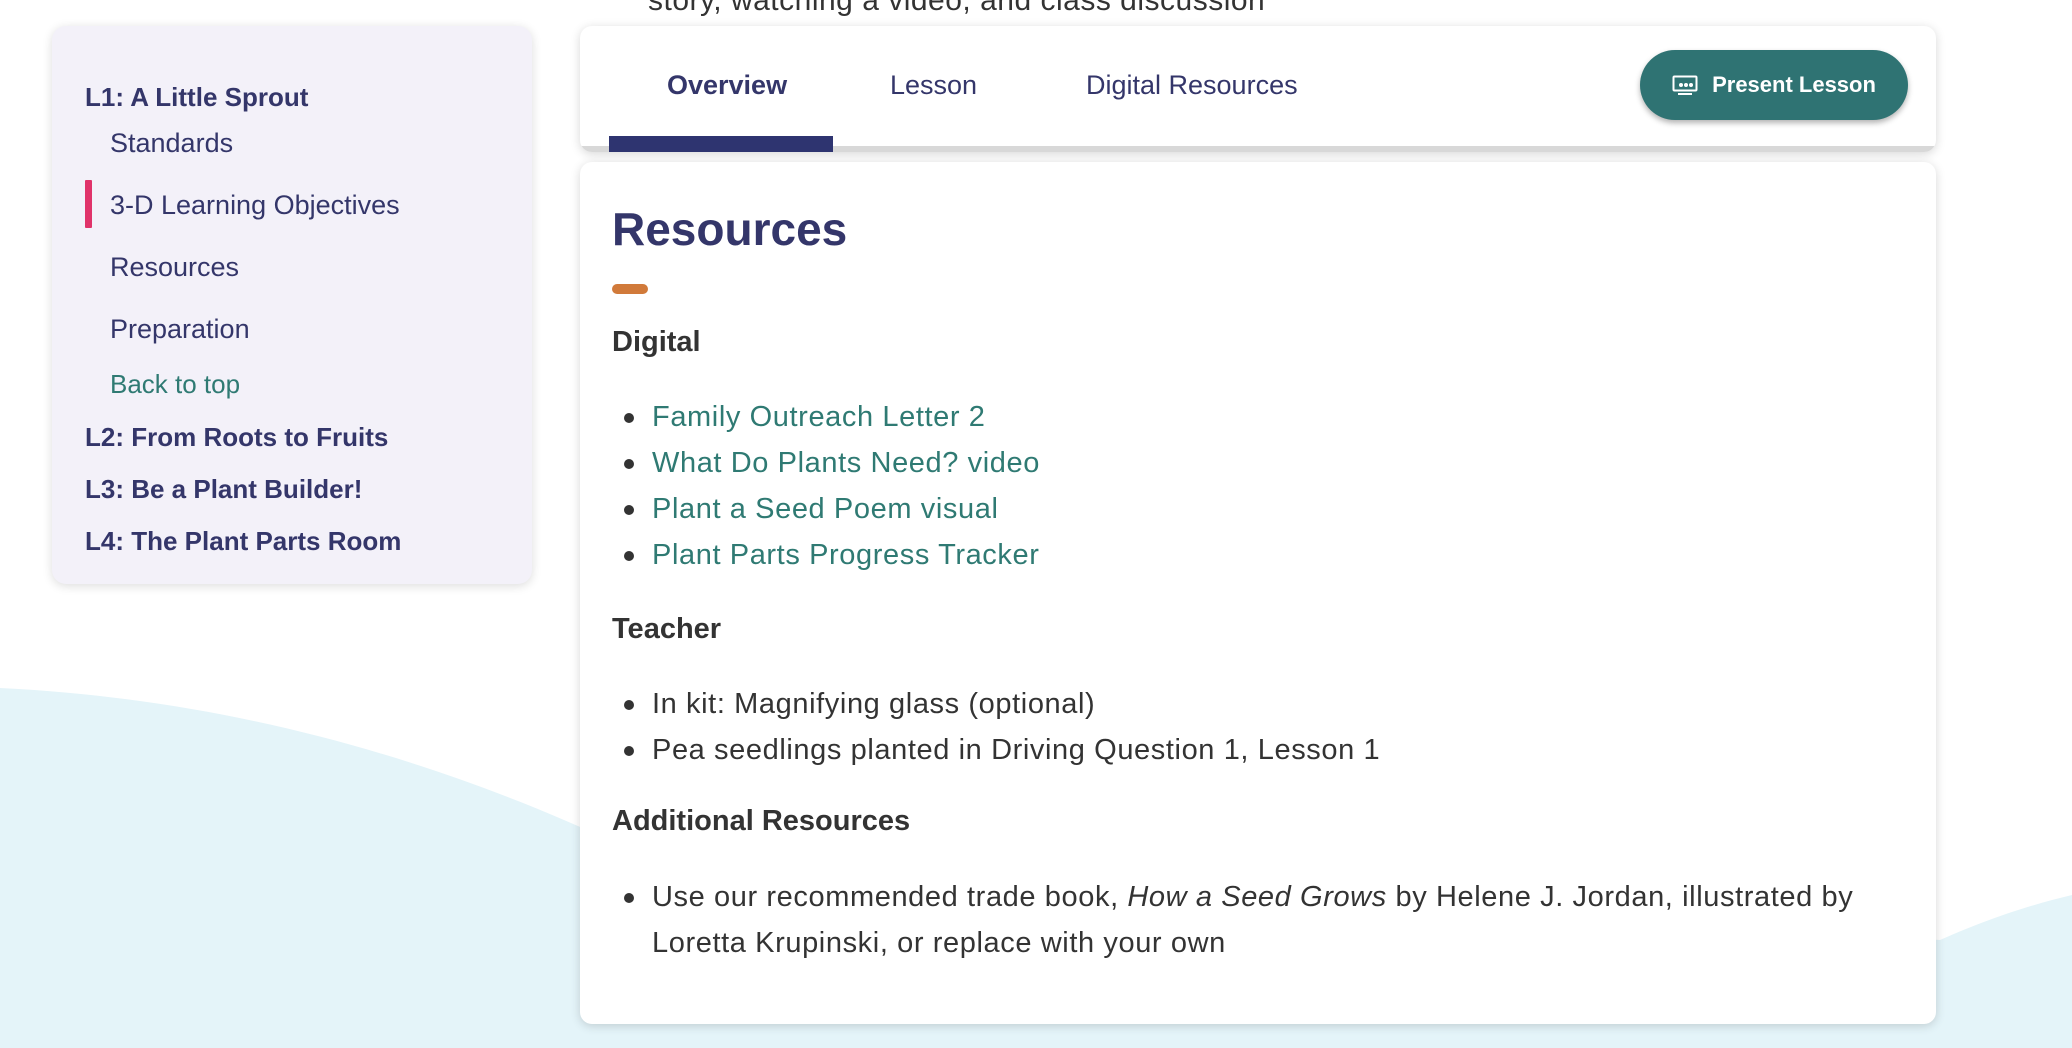 The width and height of the screenshot is (2072, 1048). I want to click on presentation-icon, so click(1685, 85).